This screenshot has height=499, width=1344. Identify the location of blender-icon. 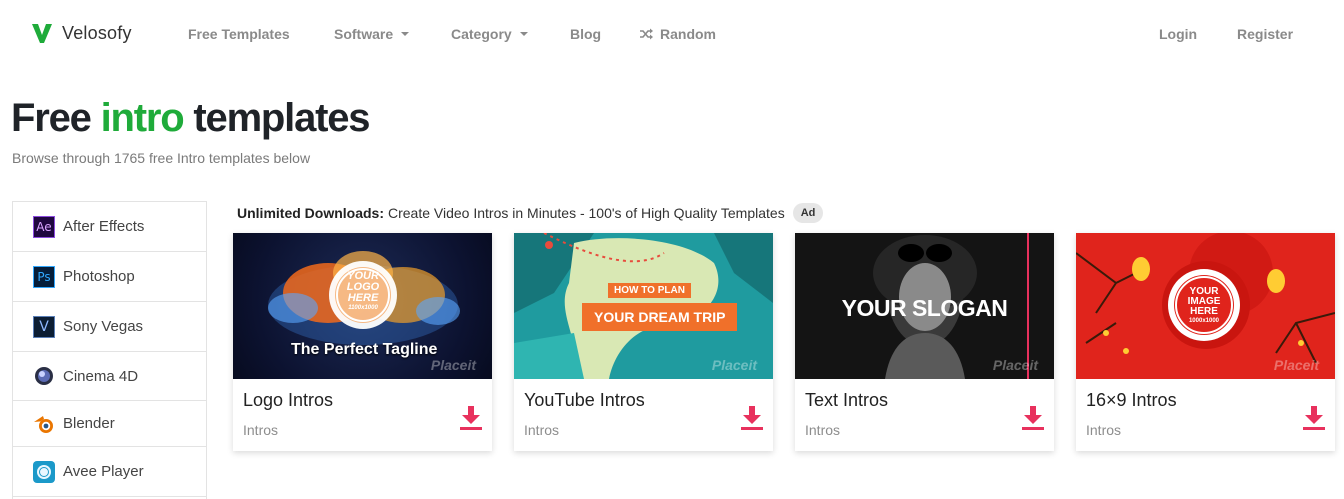
(44, 424).